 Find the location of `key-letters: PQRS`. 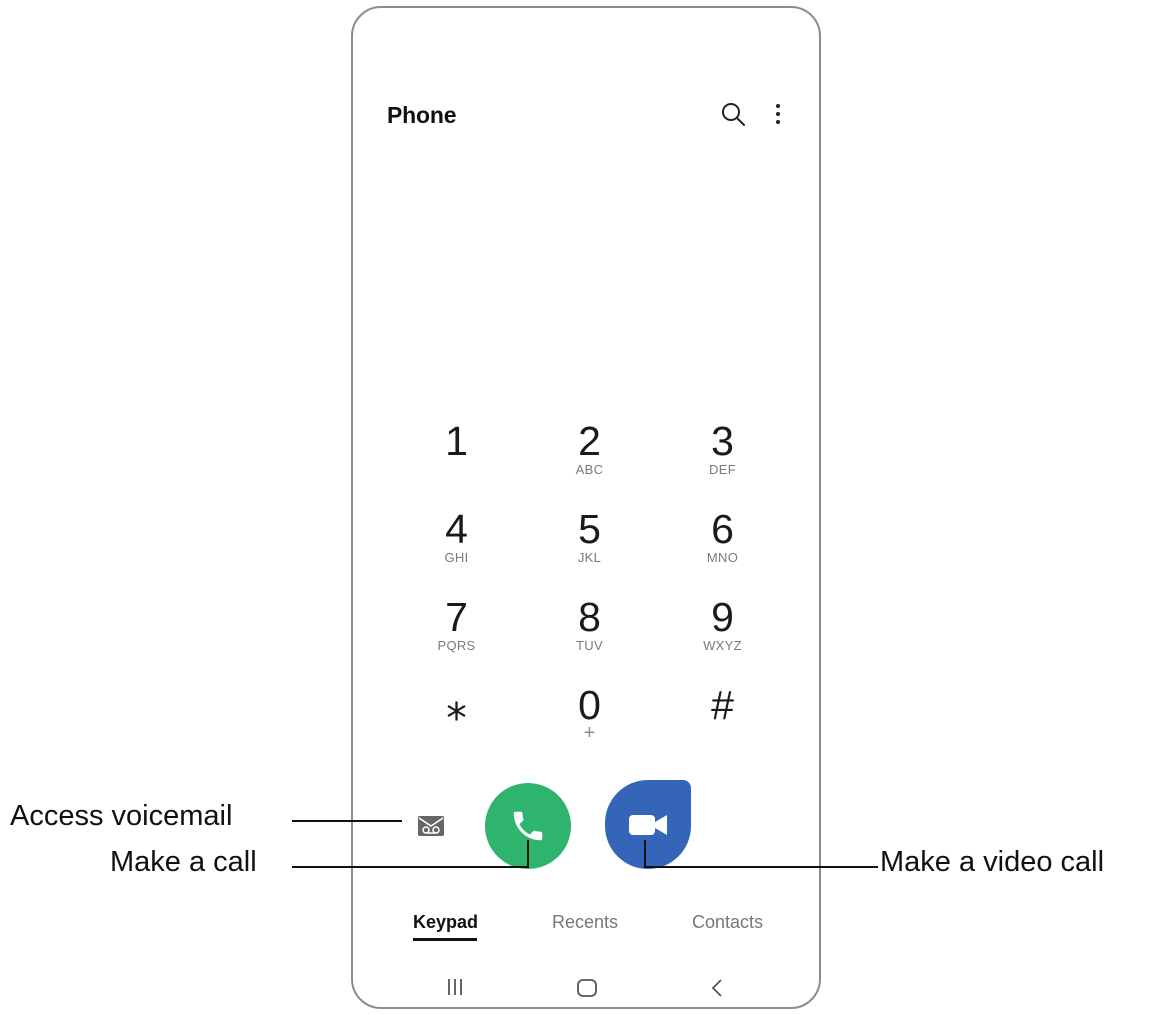

key-letters: PQRS is located at coordinates (456, 645).